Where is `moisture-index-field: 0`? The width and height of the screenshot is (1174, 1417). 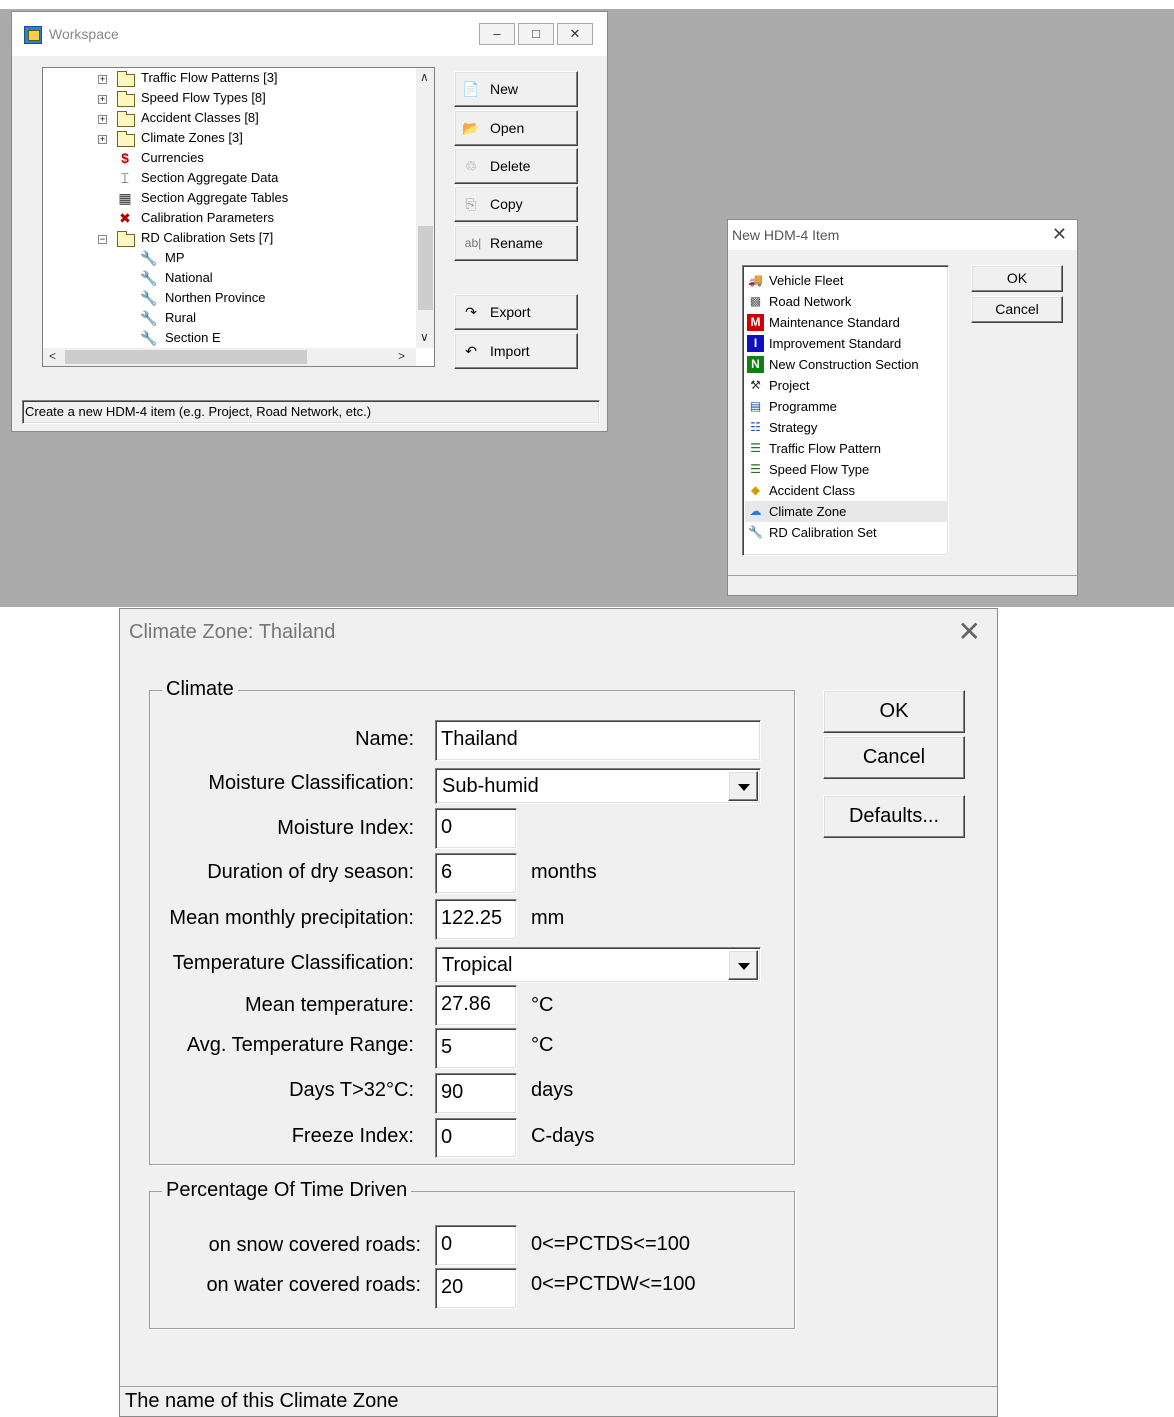
moisture-index-field: 0 is located at coordinates (476, 828).